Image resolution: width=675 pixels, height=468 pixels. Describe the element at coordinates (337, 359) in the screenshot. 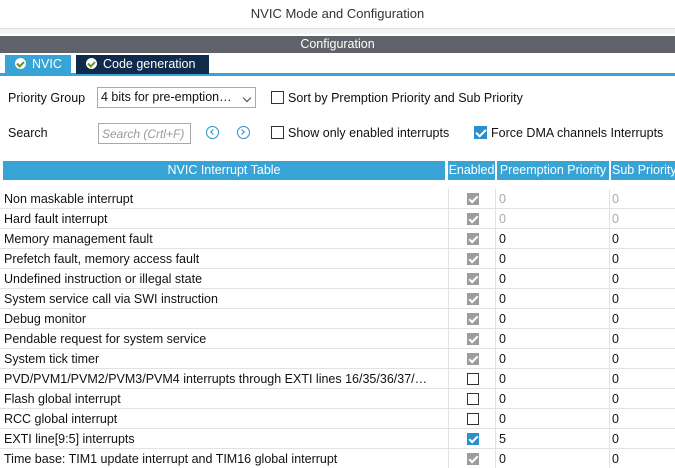

I see `table-row: System tick timer 0 0` at that location.